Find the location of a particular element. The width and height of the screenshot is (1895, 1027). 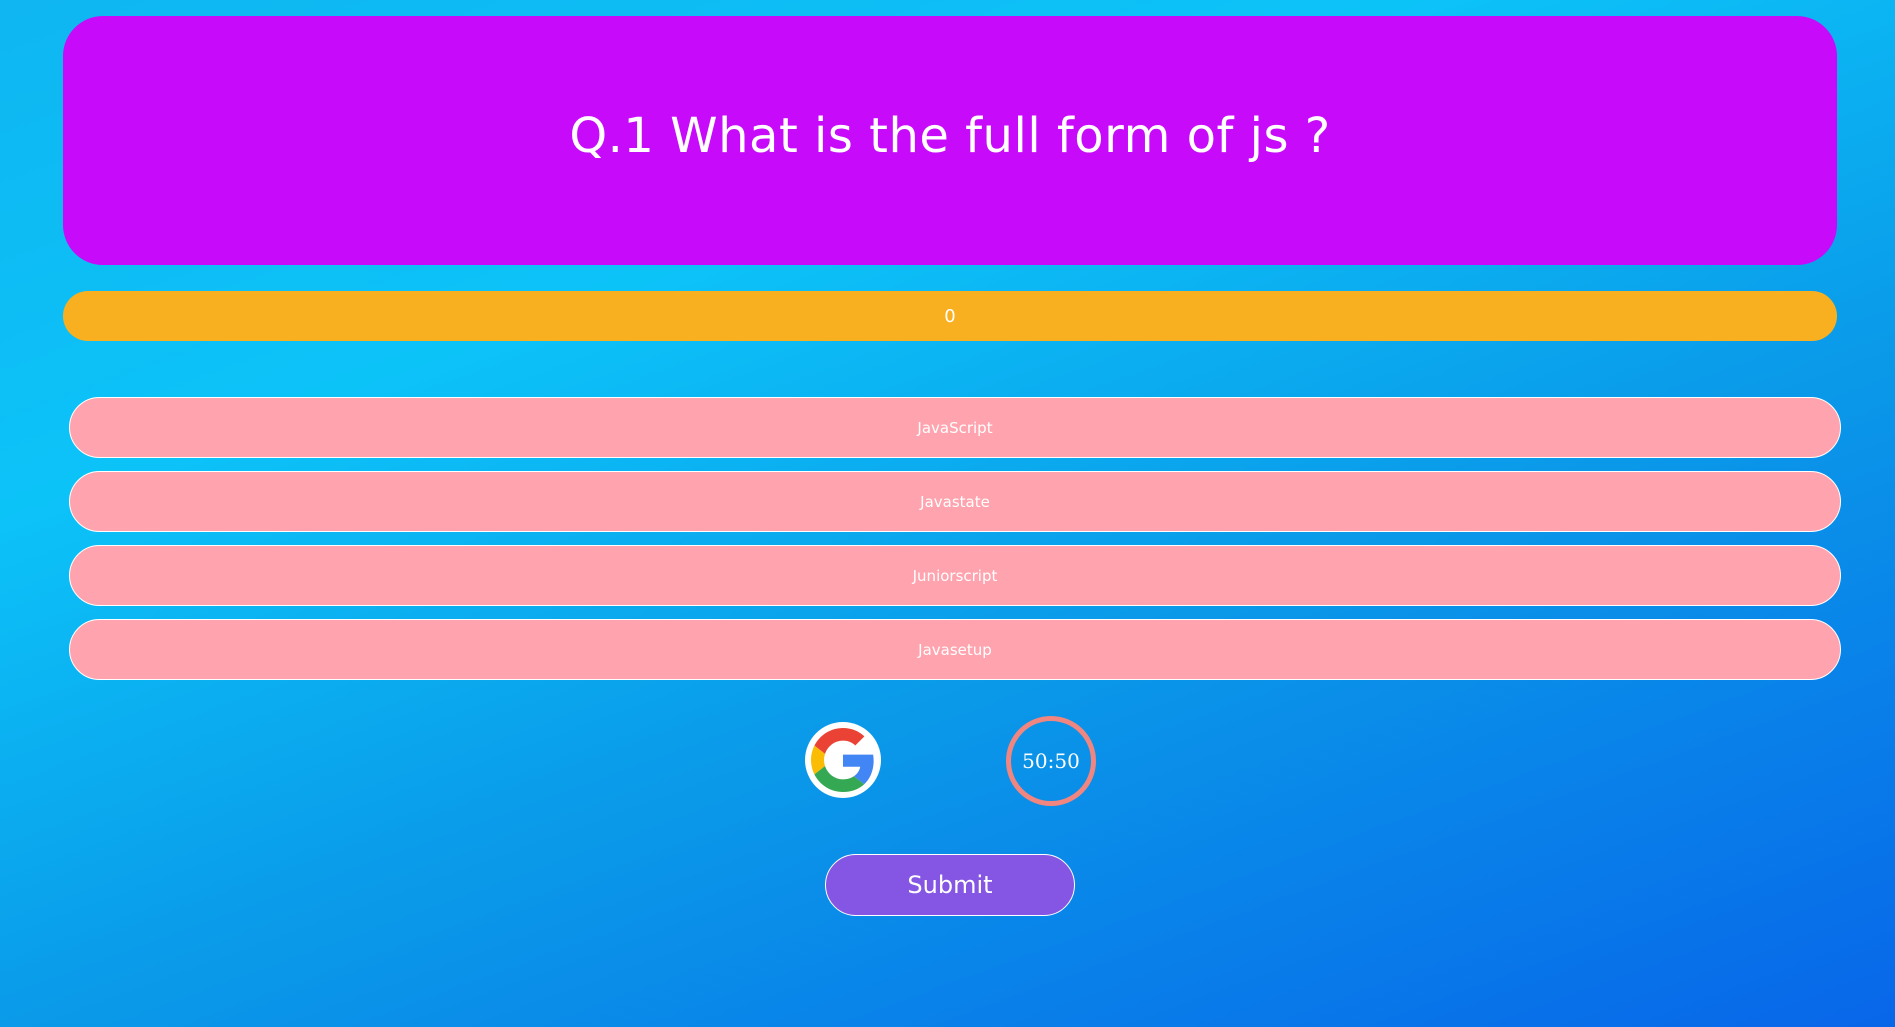

option-button-3: Juniorscript is located at coordinates (955, 575).